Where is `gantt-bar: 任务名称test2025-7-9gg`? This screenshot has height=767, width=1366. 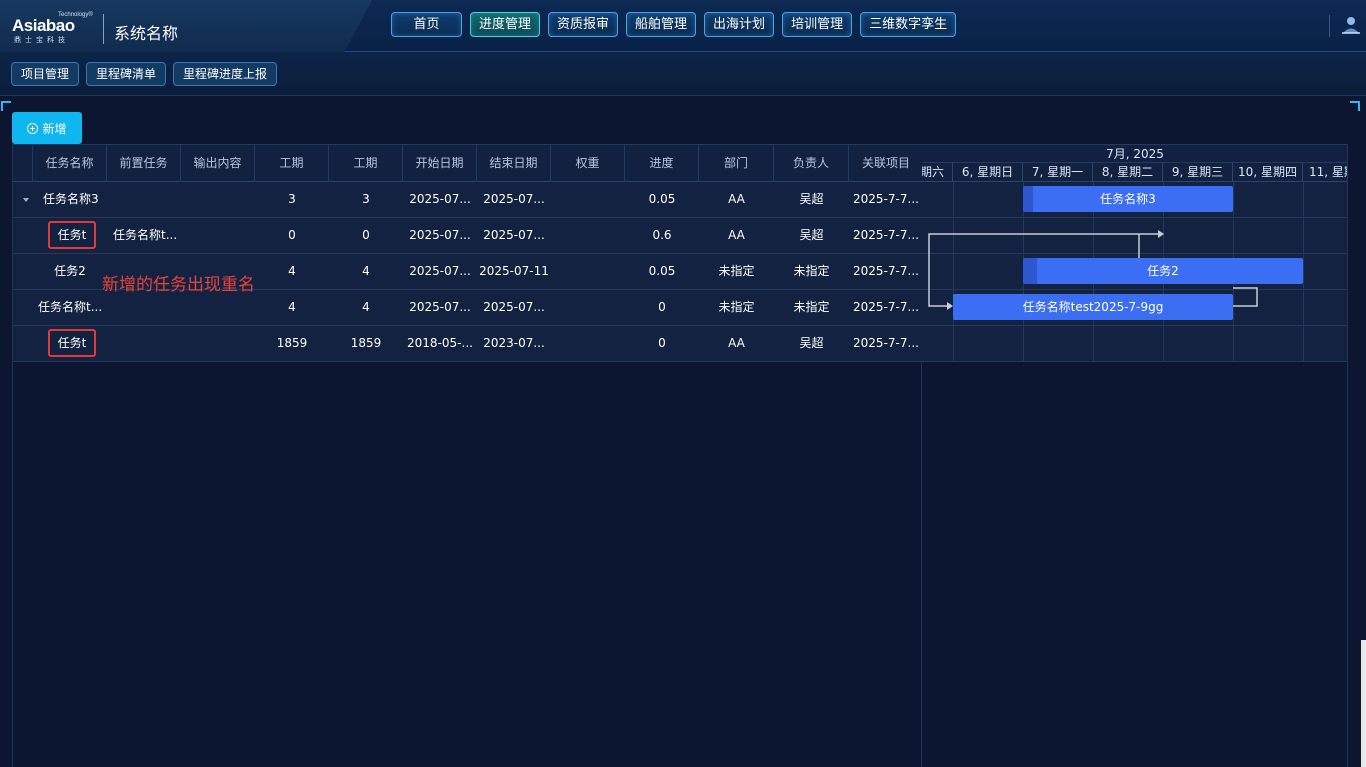
gantt-bar: 任务名称test2025-7-9gg is located at coordinates (1093, 307).